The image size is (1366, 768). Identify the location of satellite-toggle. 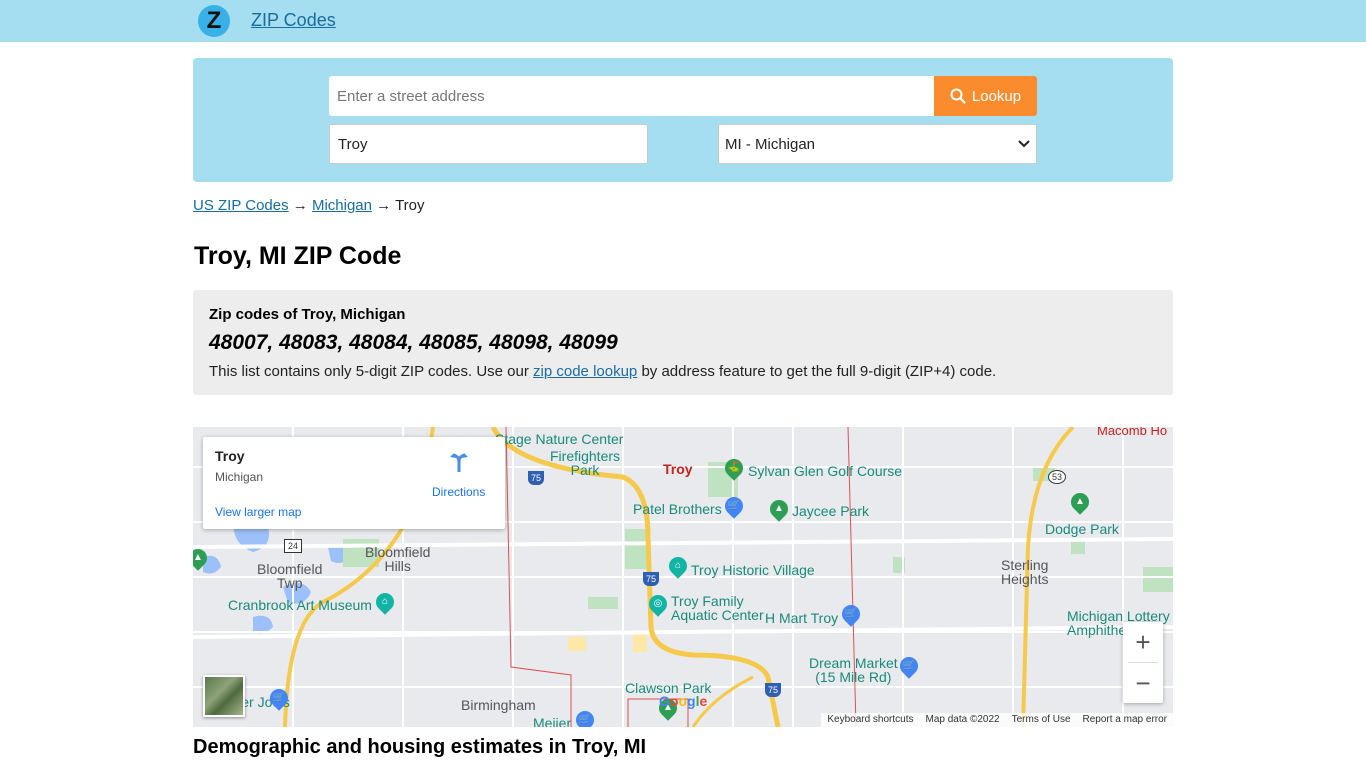
(224, 696).